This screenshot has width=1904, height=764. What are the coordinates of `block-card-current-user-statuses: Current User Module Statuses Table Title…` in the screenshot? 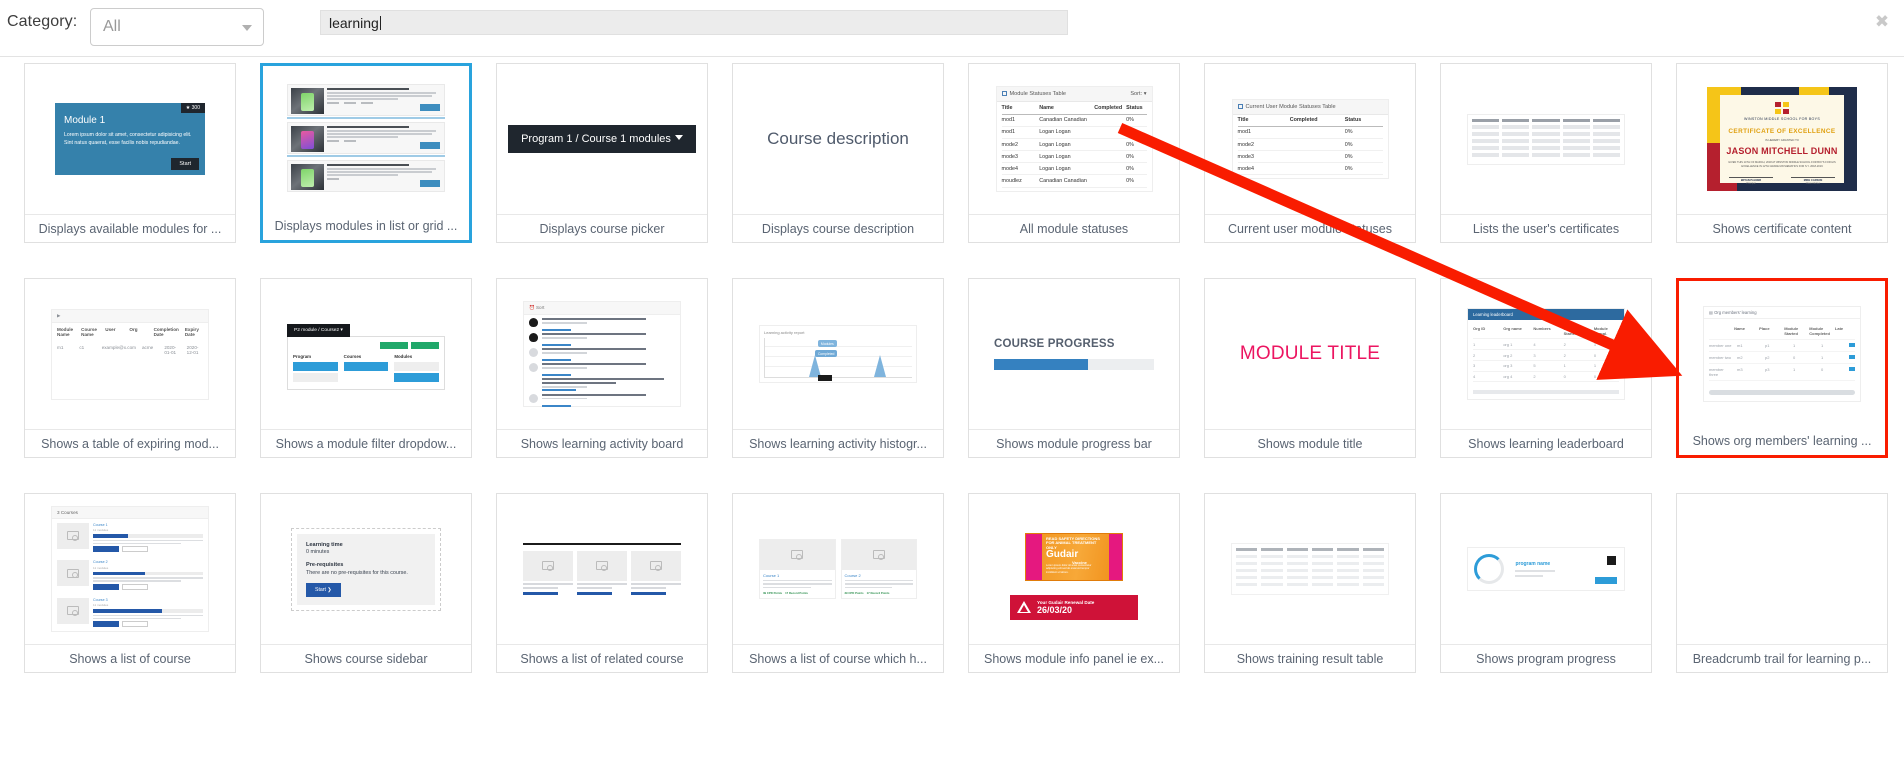 It's located at (1310, 153).